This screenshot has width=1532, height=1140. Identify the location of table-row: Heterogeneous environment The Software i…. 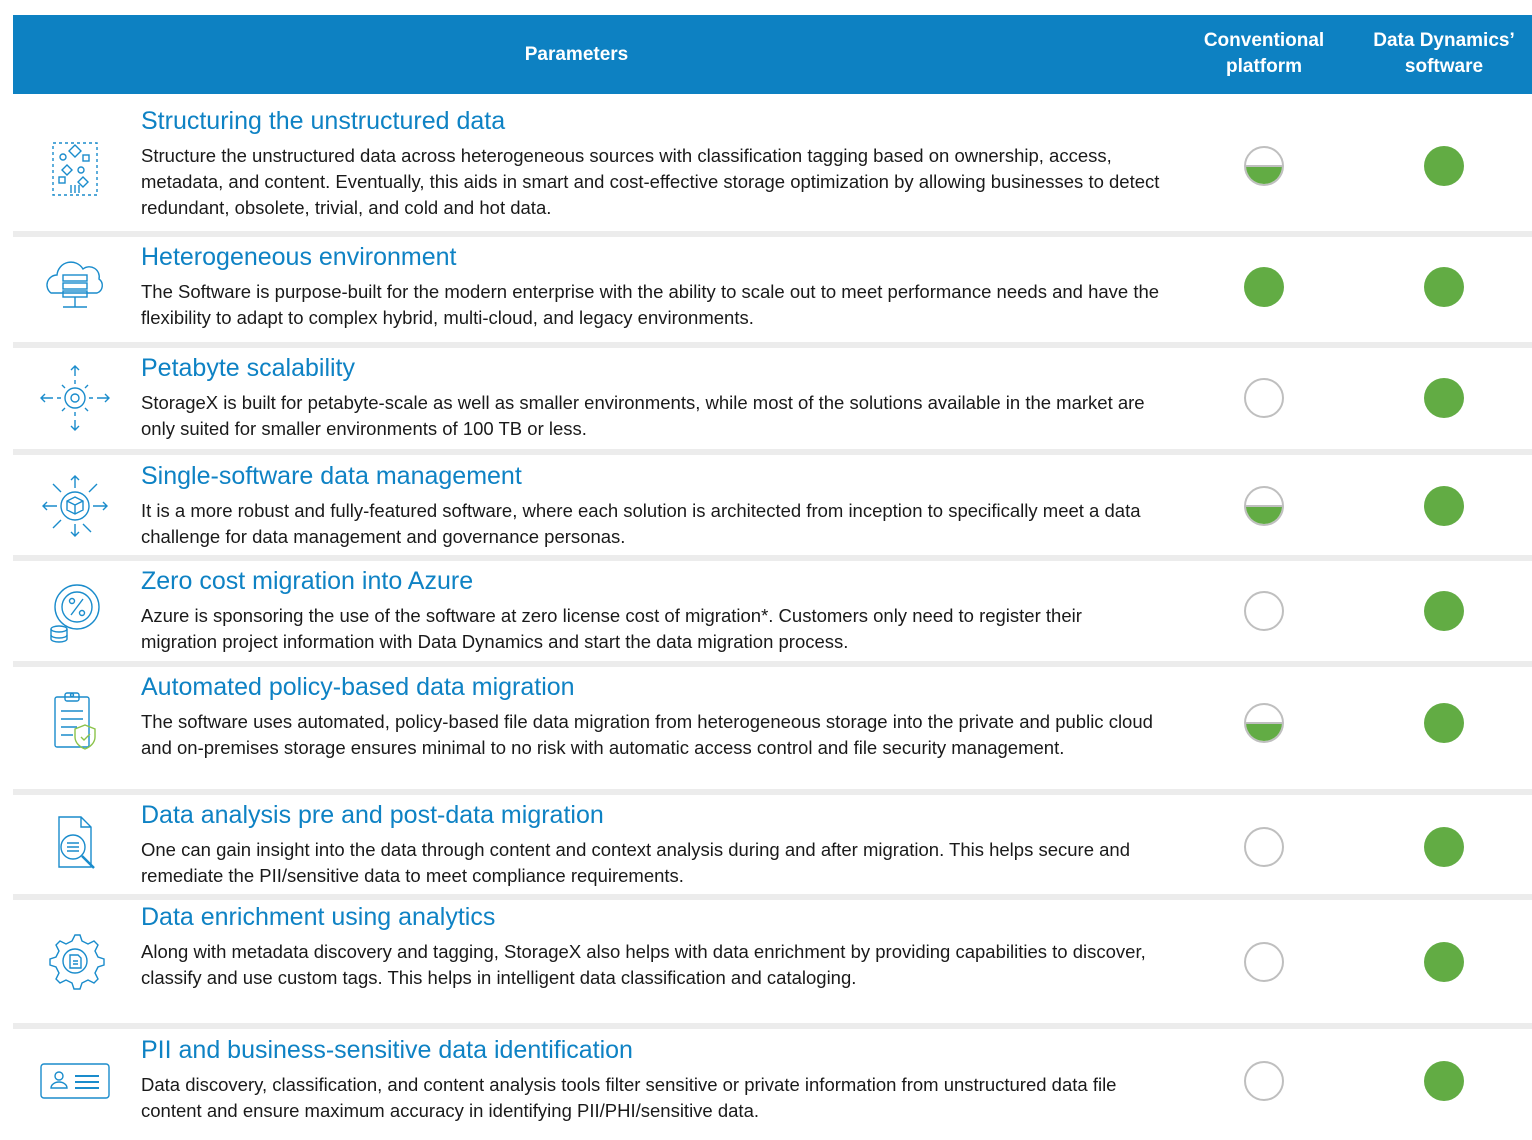
(772, 288).